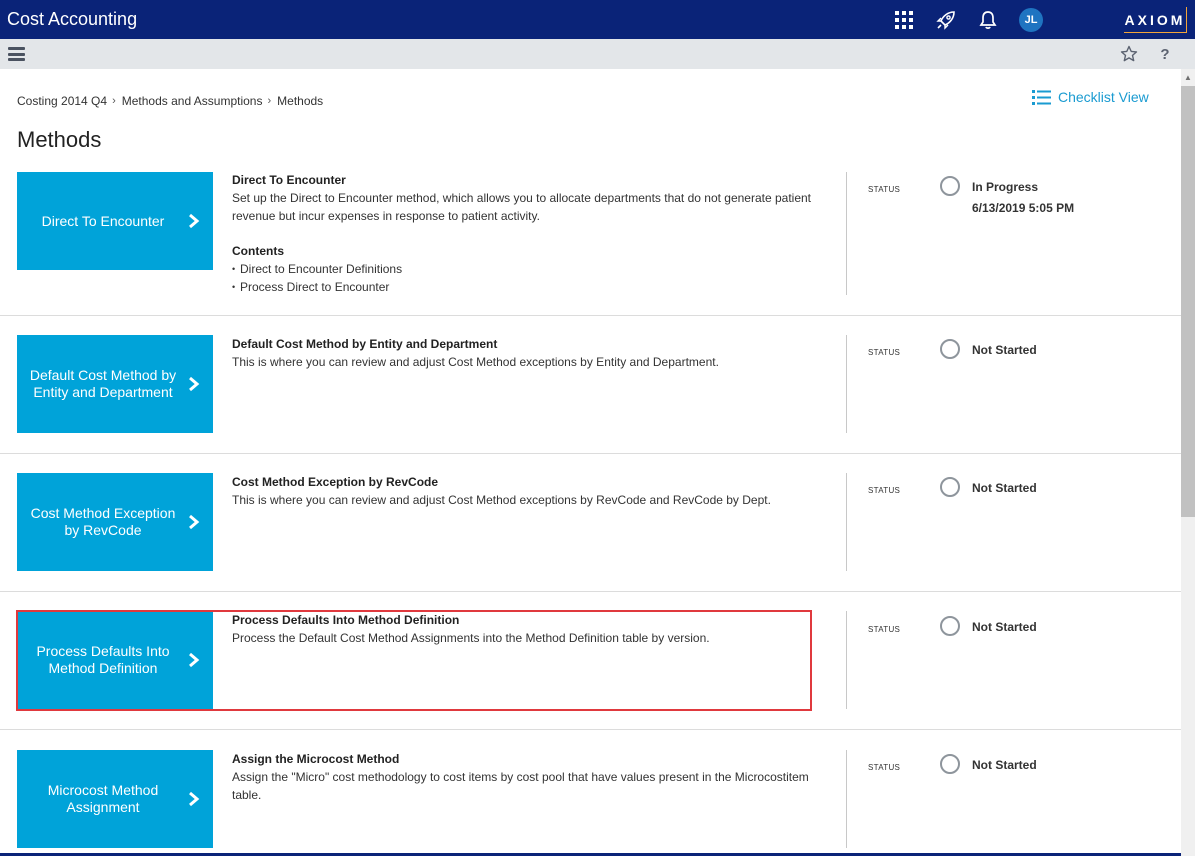 This screenshot has height=856, width=1195. What do you see at coordinates (258, 251) in the screenshot?
I see `contents-heading: Contents` at bounding box center [258, 251].